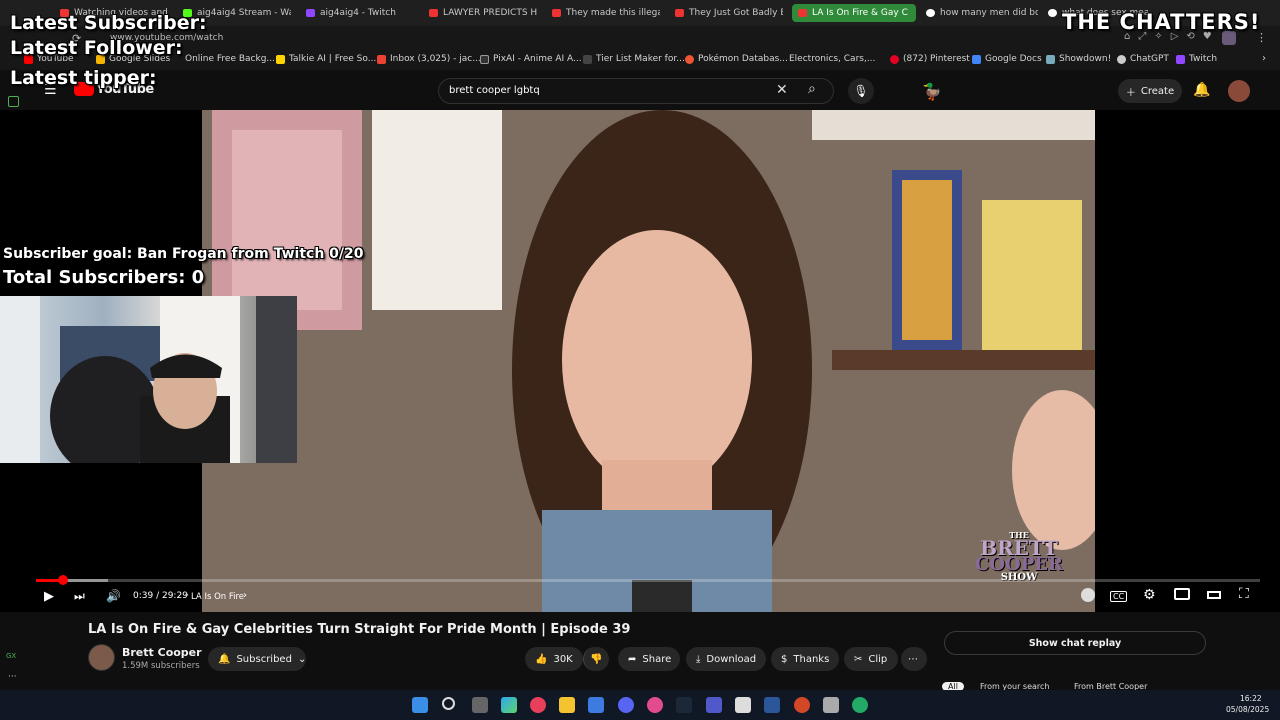 The image size is (1280, 720). Describe the element at coordinates (772, 705) in the screenshot. I see `word-icon` at that location.